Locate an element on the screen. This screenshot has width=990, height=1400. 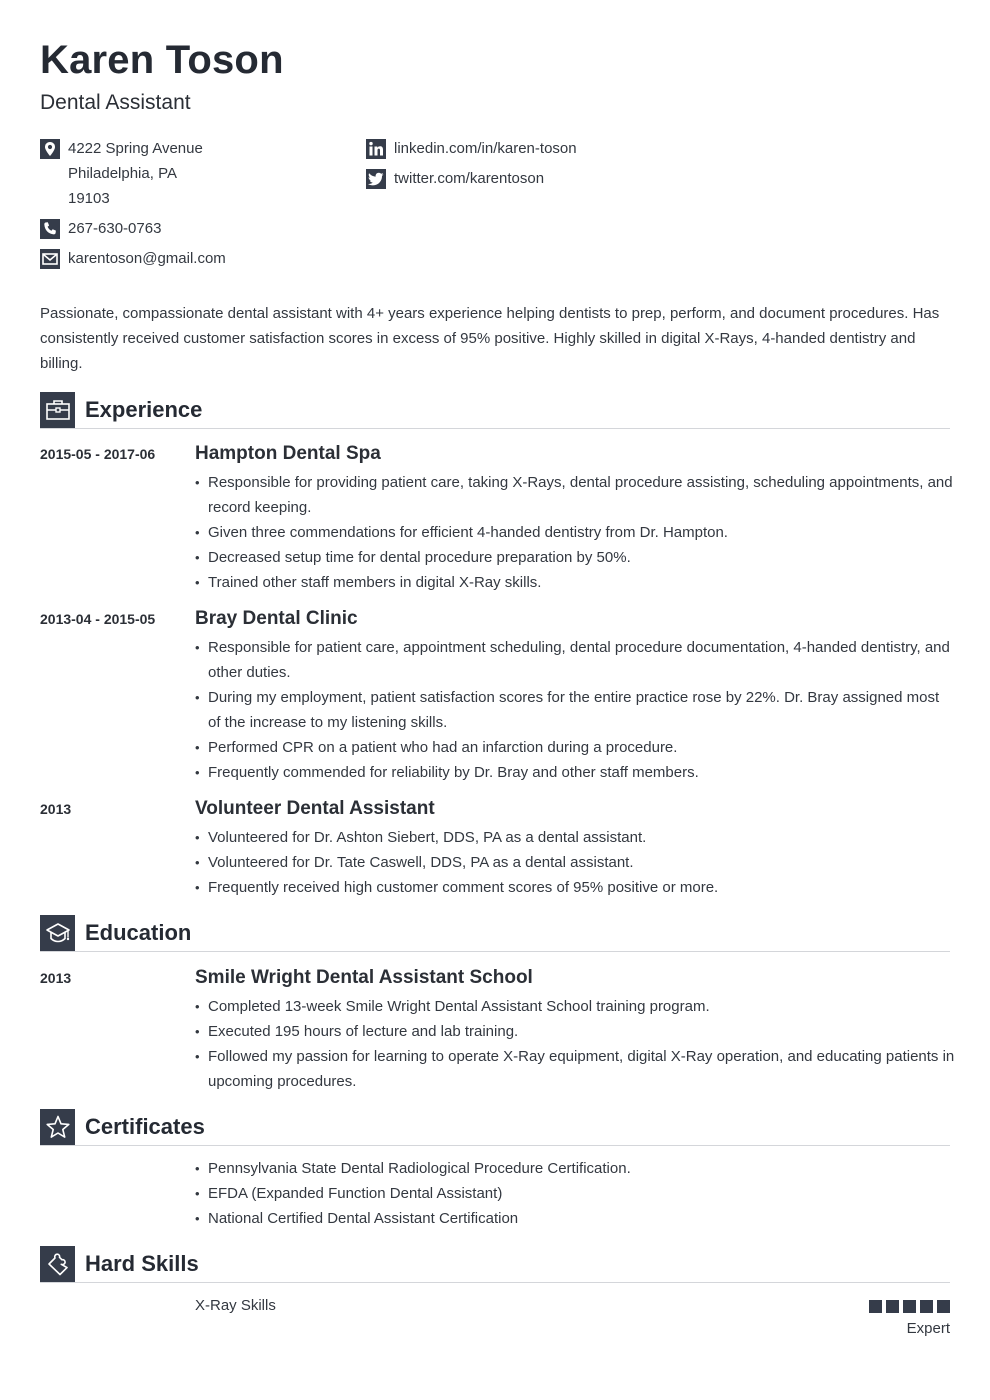
twitter-url: twitter.com/karentoson is located at coordinates (469, 182).